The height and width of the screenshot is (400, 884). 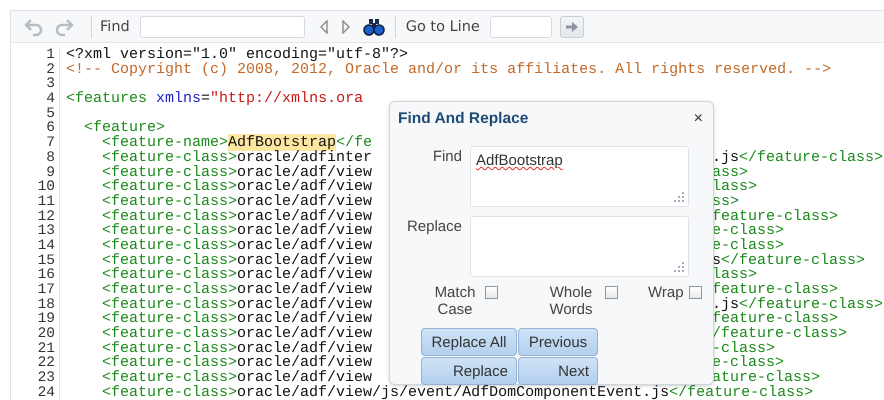 I want to click on code-line: ss>, so click(x=726, y=202).